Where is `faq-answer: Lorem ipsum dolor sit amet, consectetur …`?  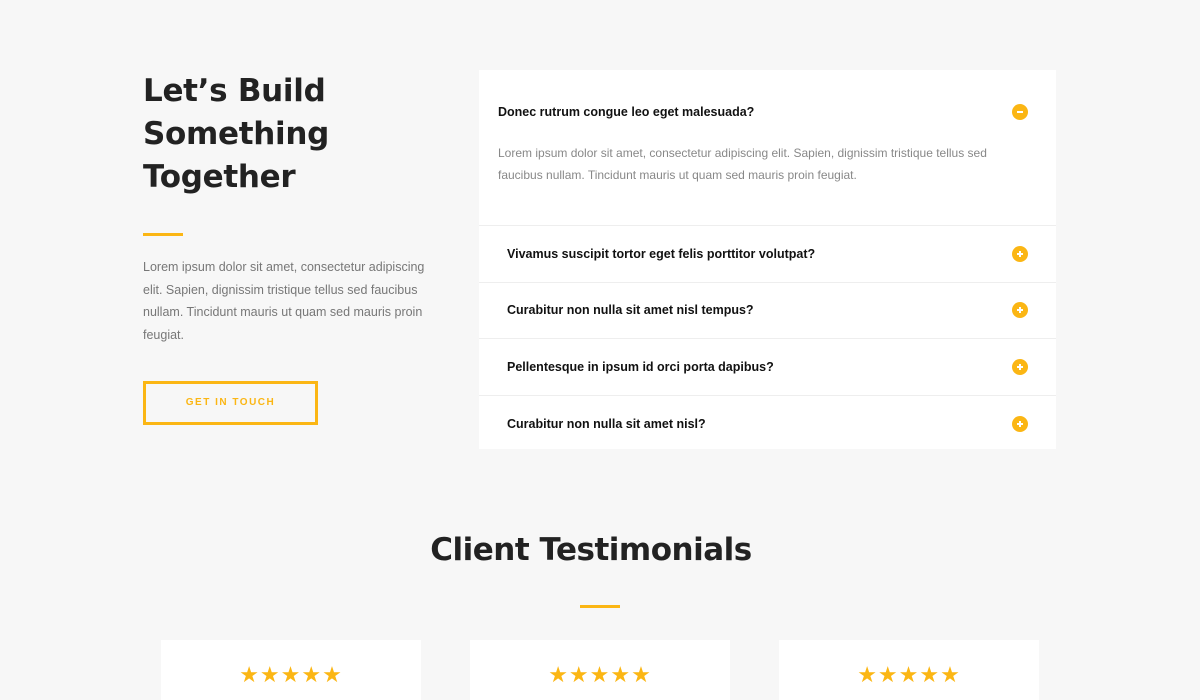 faq-answer: Lorem ipsum dolor sit amet, consectetur … is located at coordinates (742, 164).